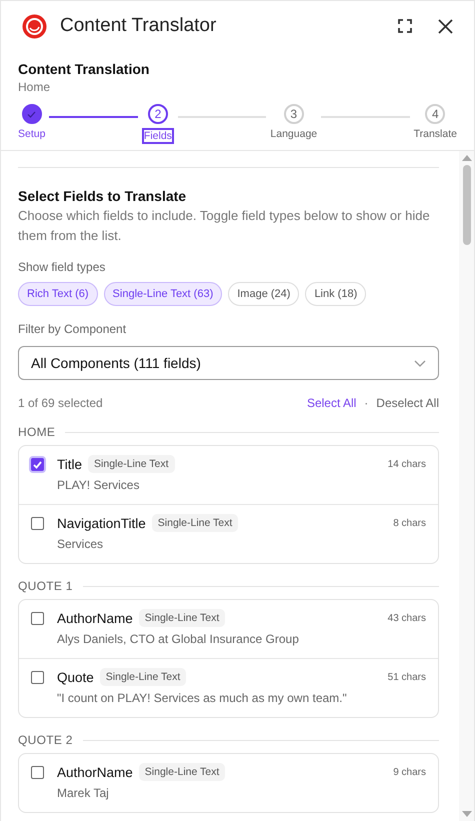 This screenshot has width=475, height=821. I want to click on field-type-chip: Image (24), so click(264, 294).